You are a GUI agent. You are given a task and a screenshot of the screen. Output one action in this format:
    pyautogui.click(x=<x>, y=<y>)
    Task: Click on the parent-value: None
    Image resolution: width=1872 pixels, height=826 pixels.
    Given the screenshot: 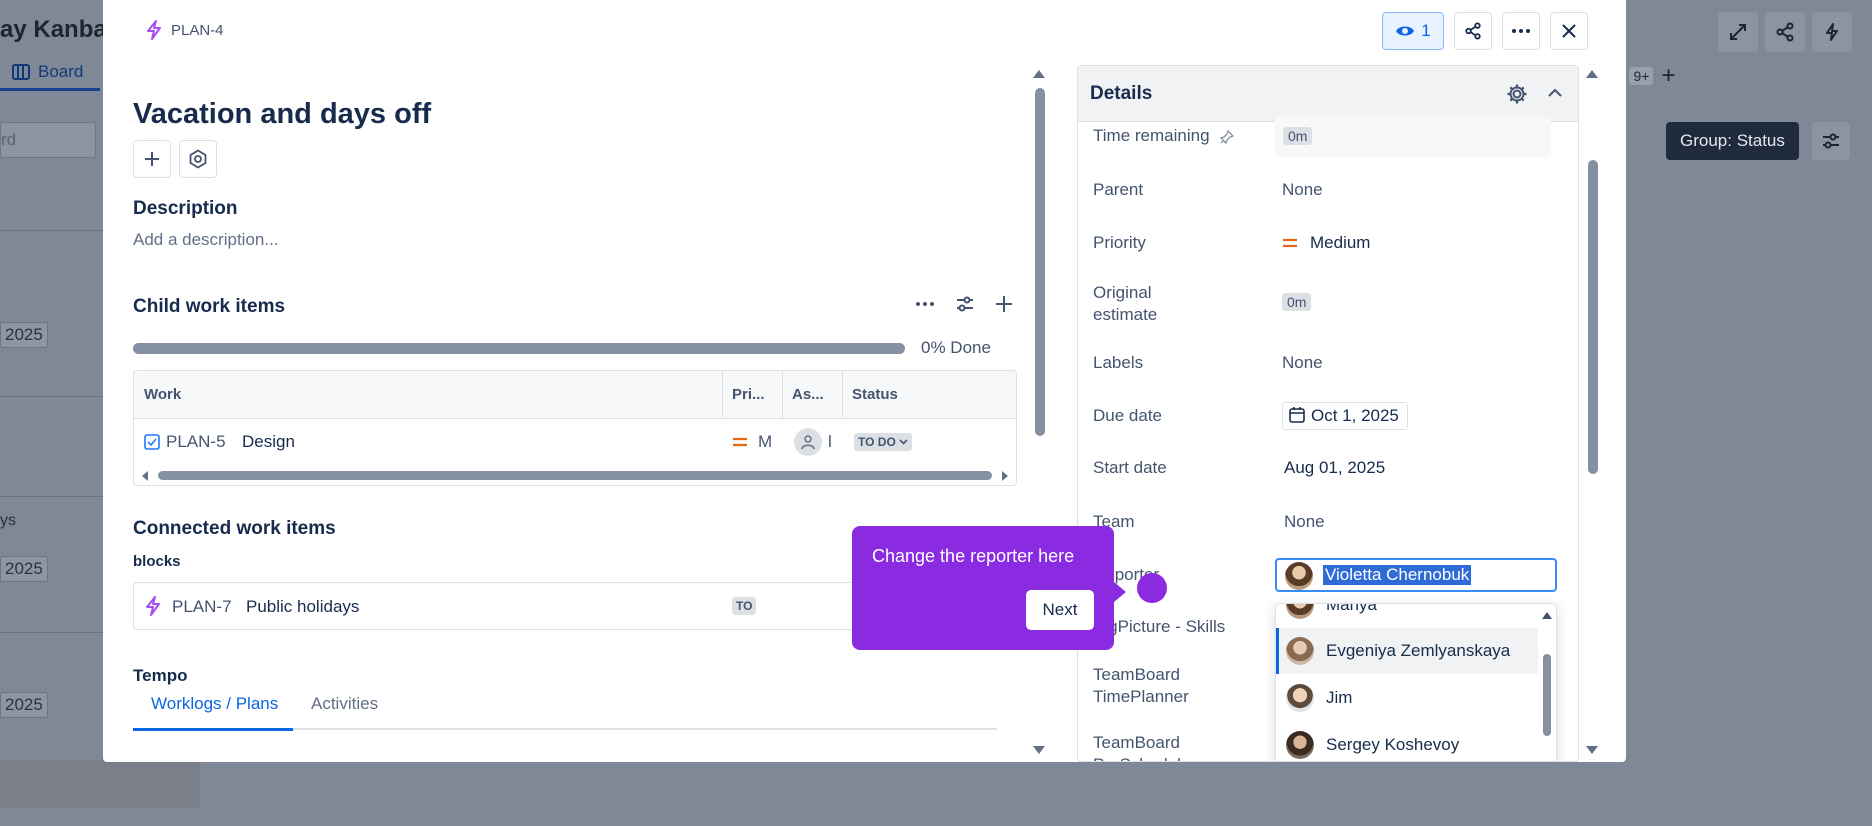 What is the action you would take?
    pyautogui.click(x=1302, y=190)
    